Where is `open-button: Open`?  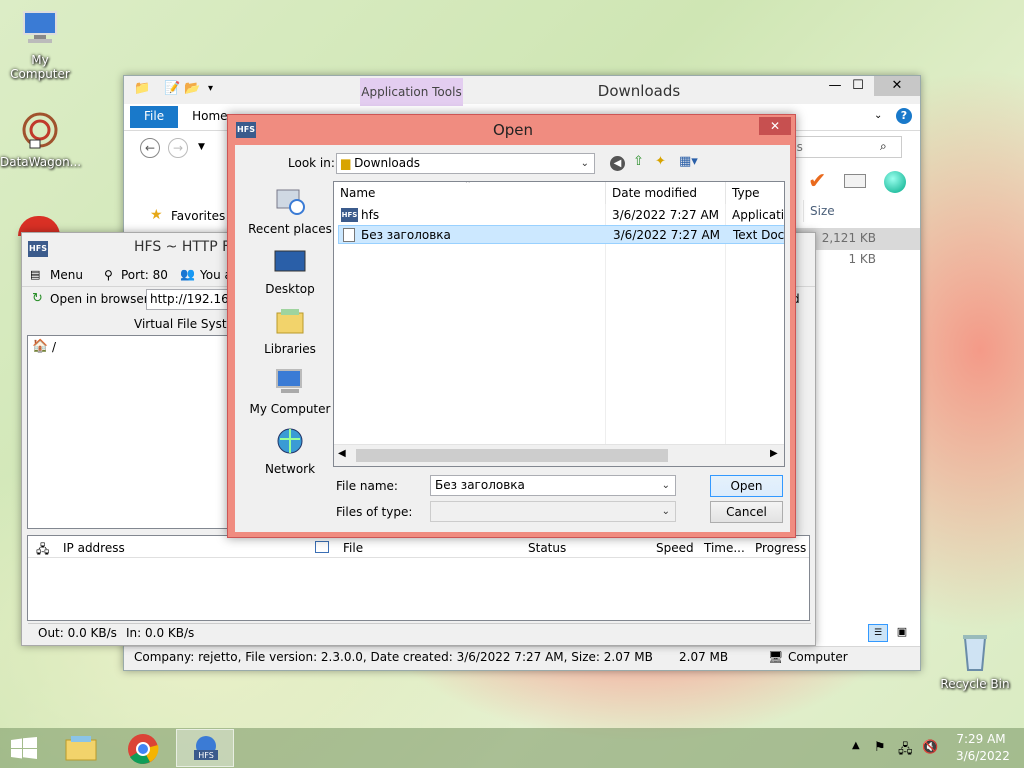 open-button: Open is located at coordinates (746, 486).